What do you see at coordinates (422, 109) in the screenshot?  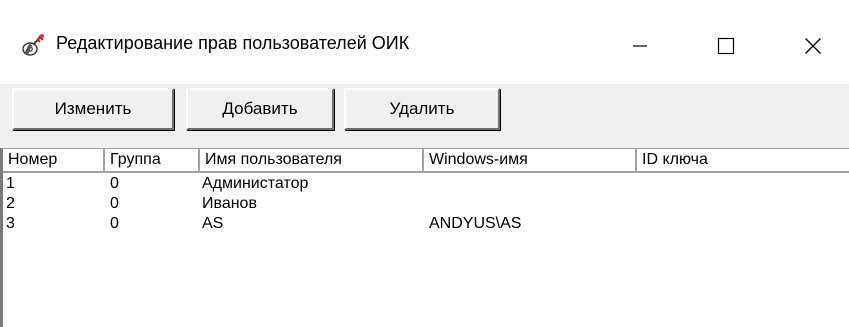 I see `delete-button: Удалить` at bounding box center [422, 109].